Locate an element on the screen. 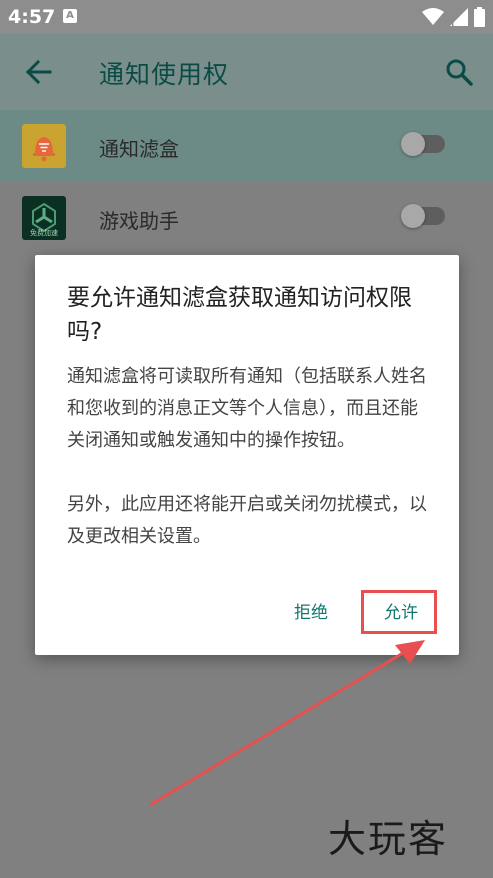  list-item-notification-filter: 通知滤盒 is located at coordinates (246, 146).